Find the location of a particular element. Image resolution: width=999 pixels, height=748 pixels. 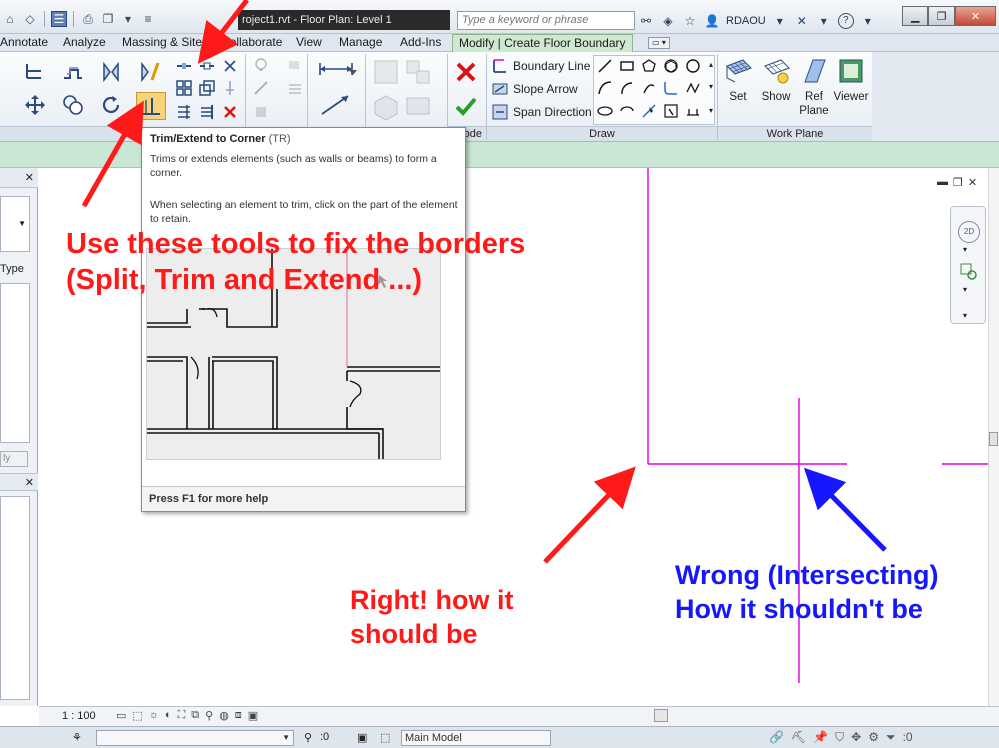

view-scale: 1 : 100 is located at coordinates (79, 716).